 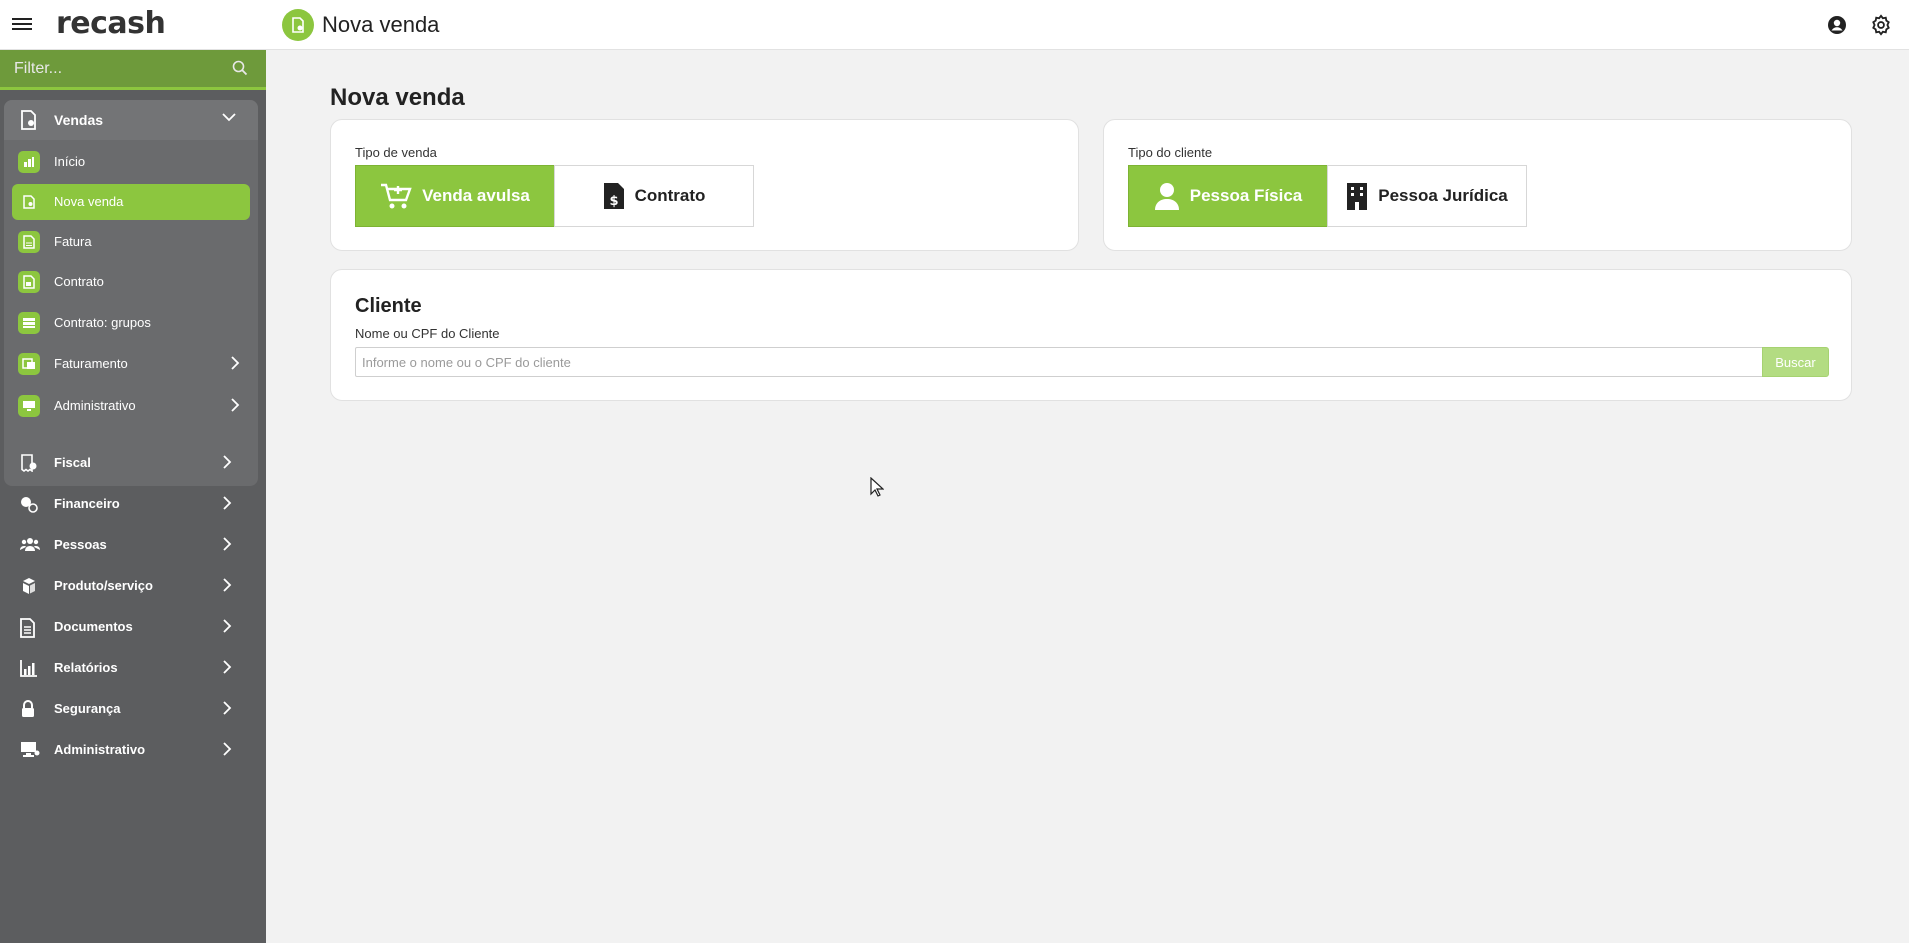 I want to click on sidebar-group-header: Vendas, so click(x=131, y=120).